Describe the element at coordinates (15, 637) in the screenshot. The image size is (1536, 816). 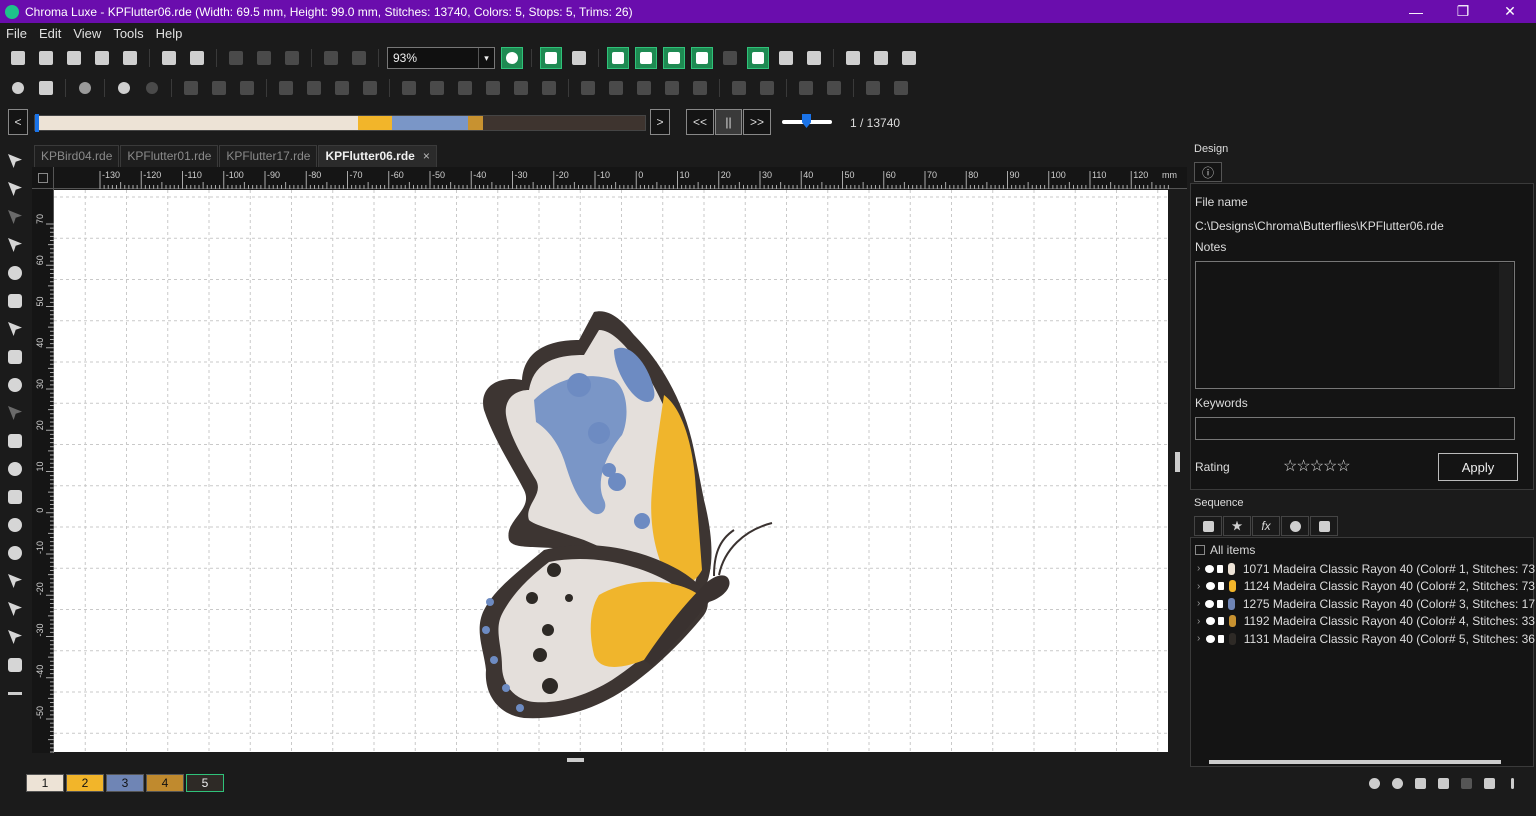
I see `applique-icon` at that location.